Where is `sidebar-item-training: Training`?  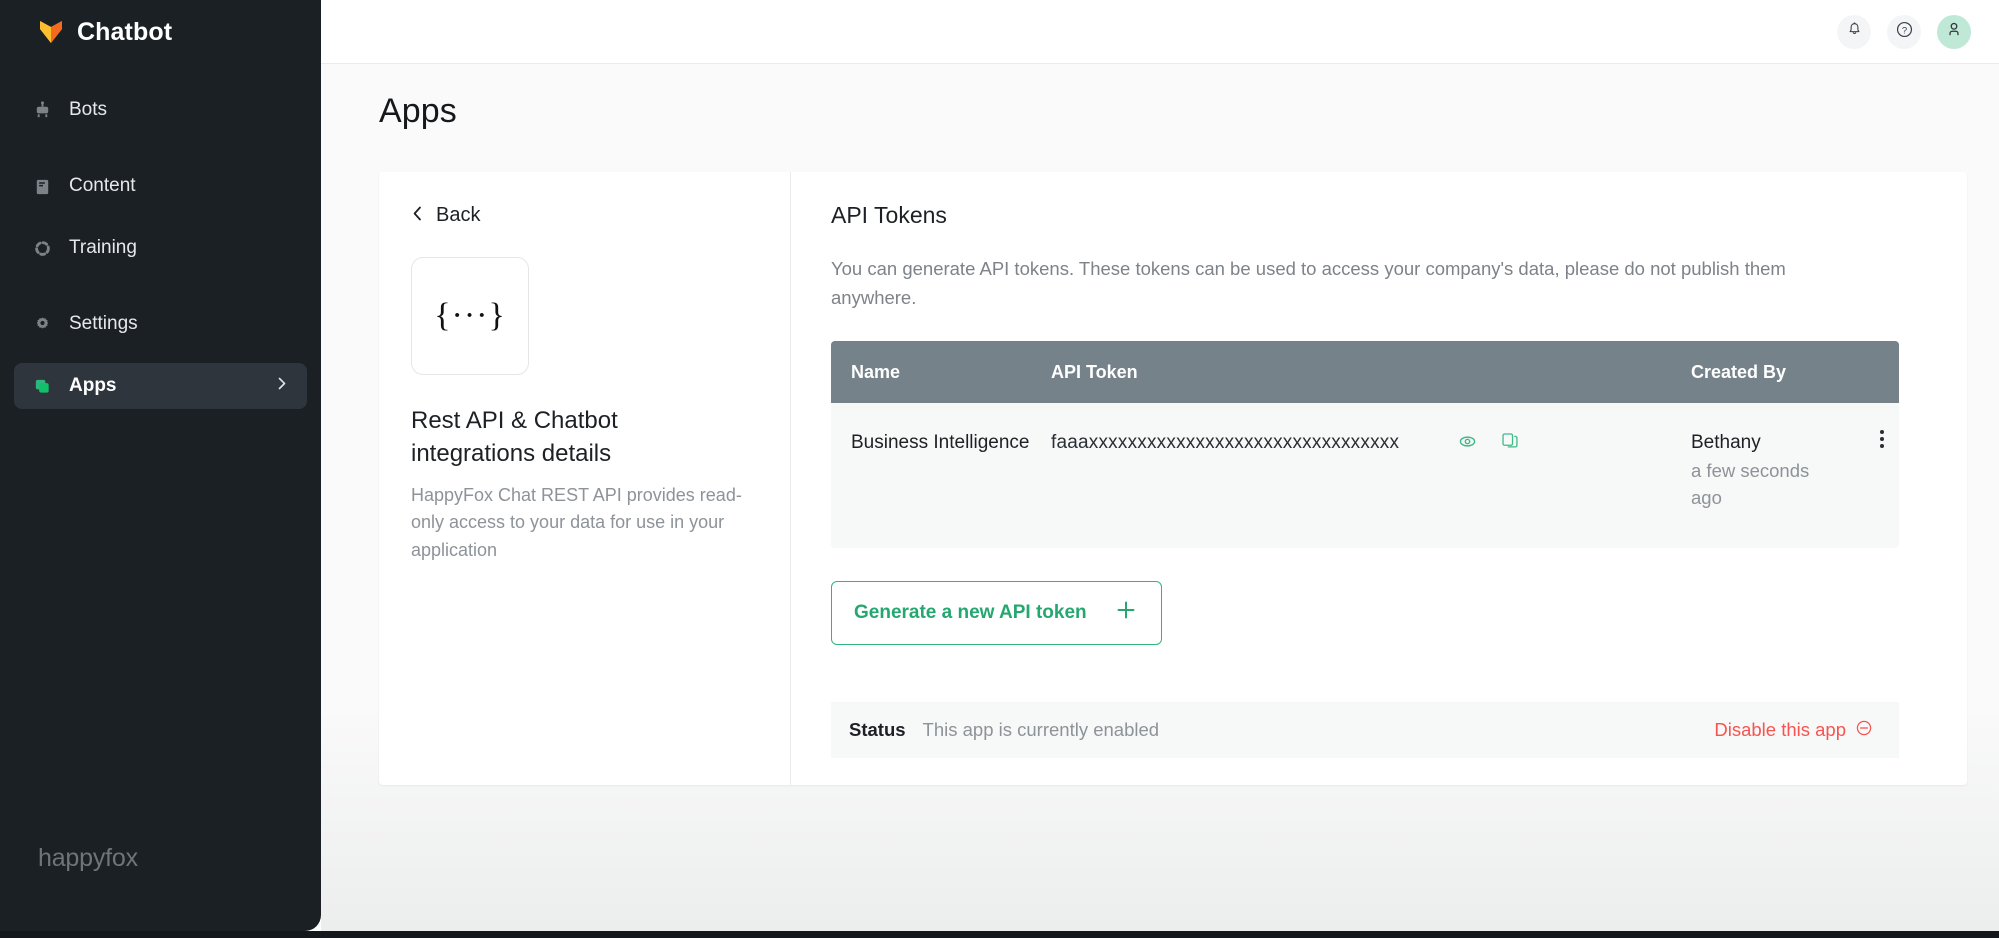 sidebar-item-training: Training is located at coordinates (160, 248).